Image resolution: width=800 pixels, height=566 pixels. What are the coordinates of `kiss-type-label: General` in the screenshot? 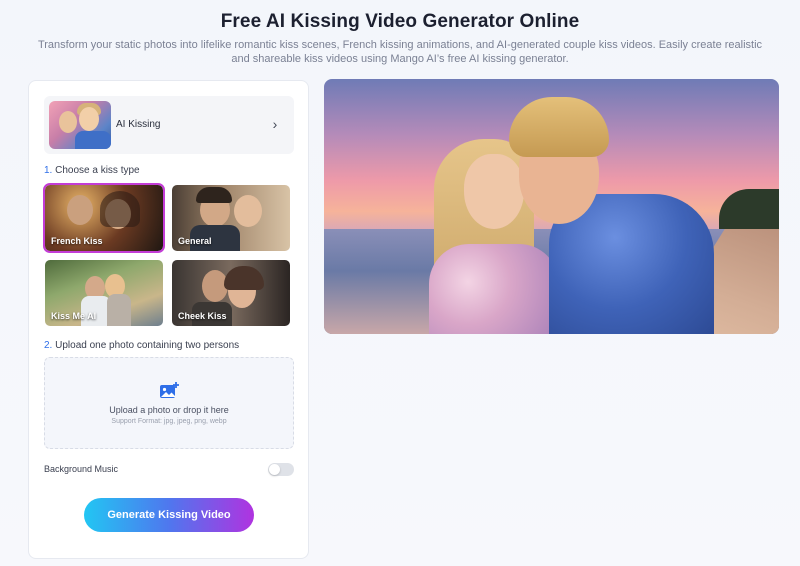 It's located at (195, 241).